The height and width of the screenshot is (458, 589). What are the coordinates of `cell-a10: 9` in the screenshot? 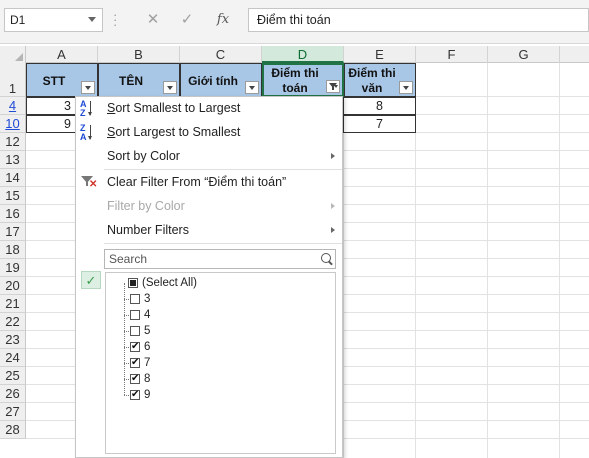 It's located at (51, 124).